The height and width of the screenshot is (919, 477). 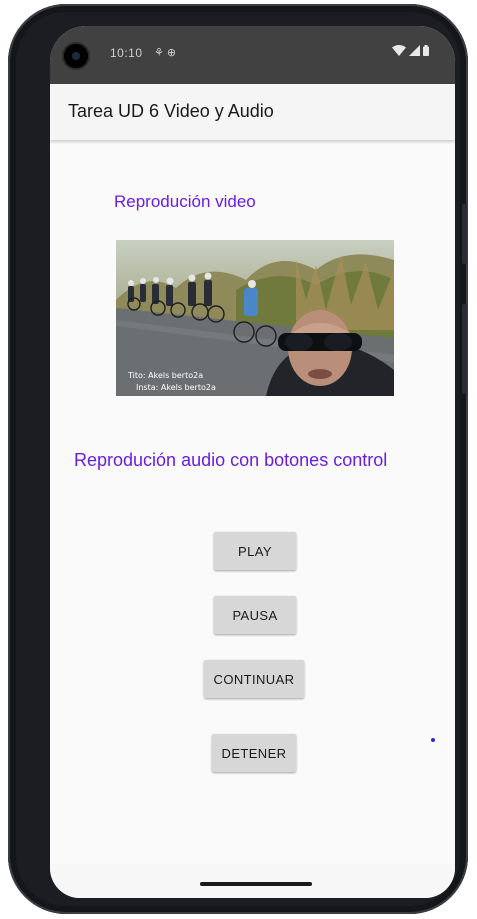 What do you see at coordinates (171, 111) in the screenshot?
I see `app-title: Tarea UD 6 Video y Audio` at bounding box center [171, 111].